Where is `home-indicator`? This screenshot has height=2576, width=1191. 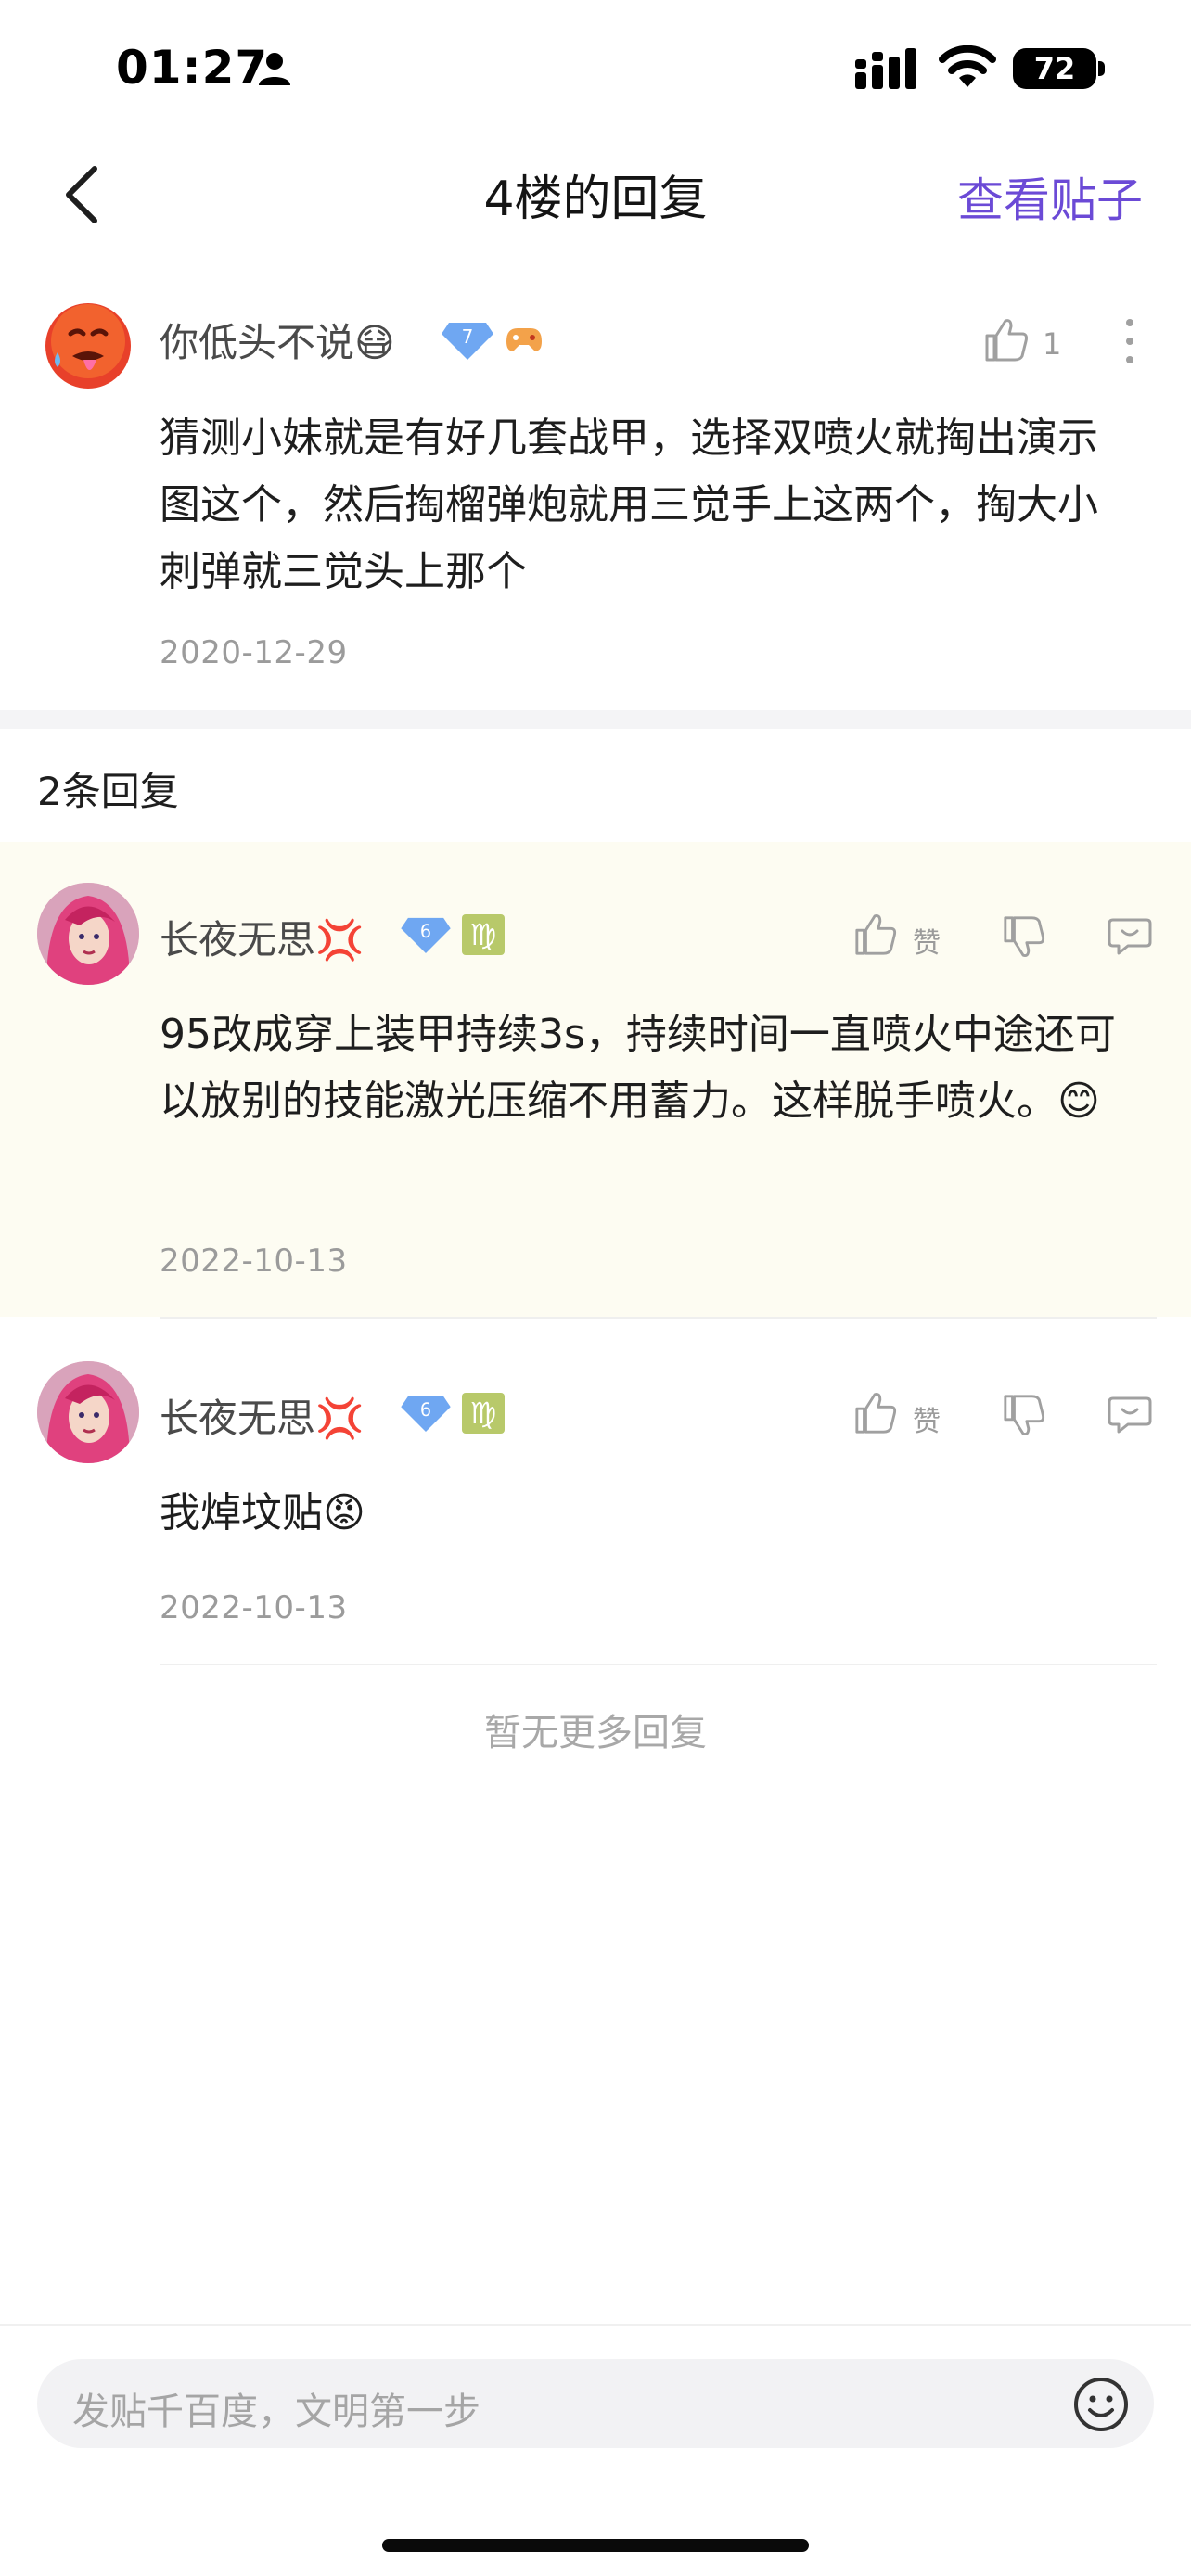 home-indicator is located at coordinates (595, 2545).